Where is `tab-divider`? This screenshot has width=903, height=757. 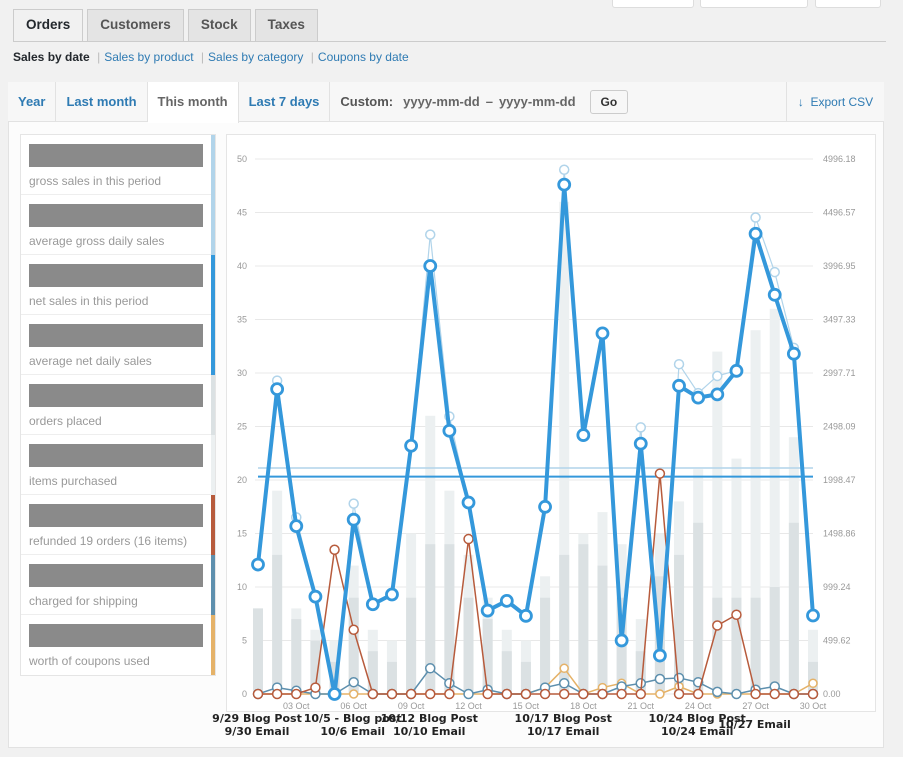
tab-divider is located at coordinates (449, 41).